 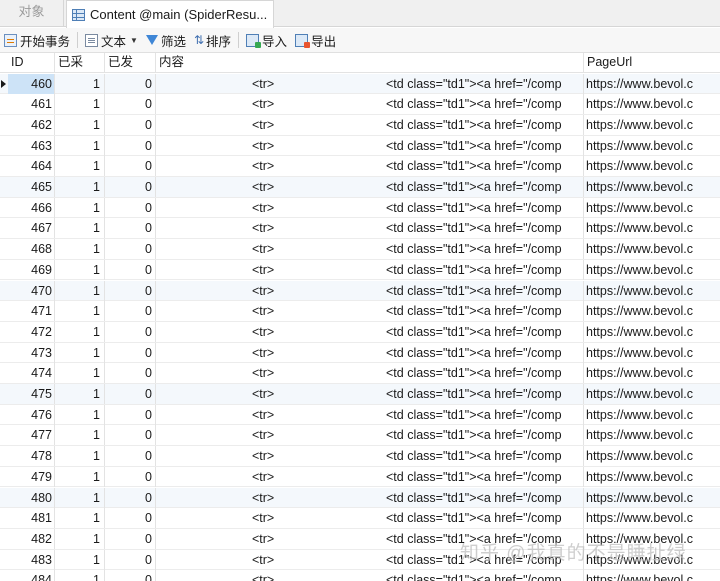 I want to click on cell-id: 473, so click(x=31, y=352).